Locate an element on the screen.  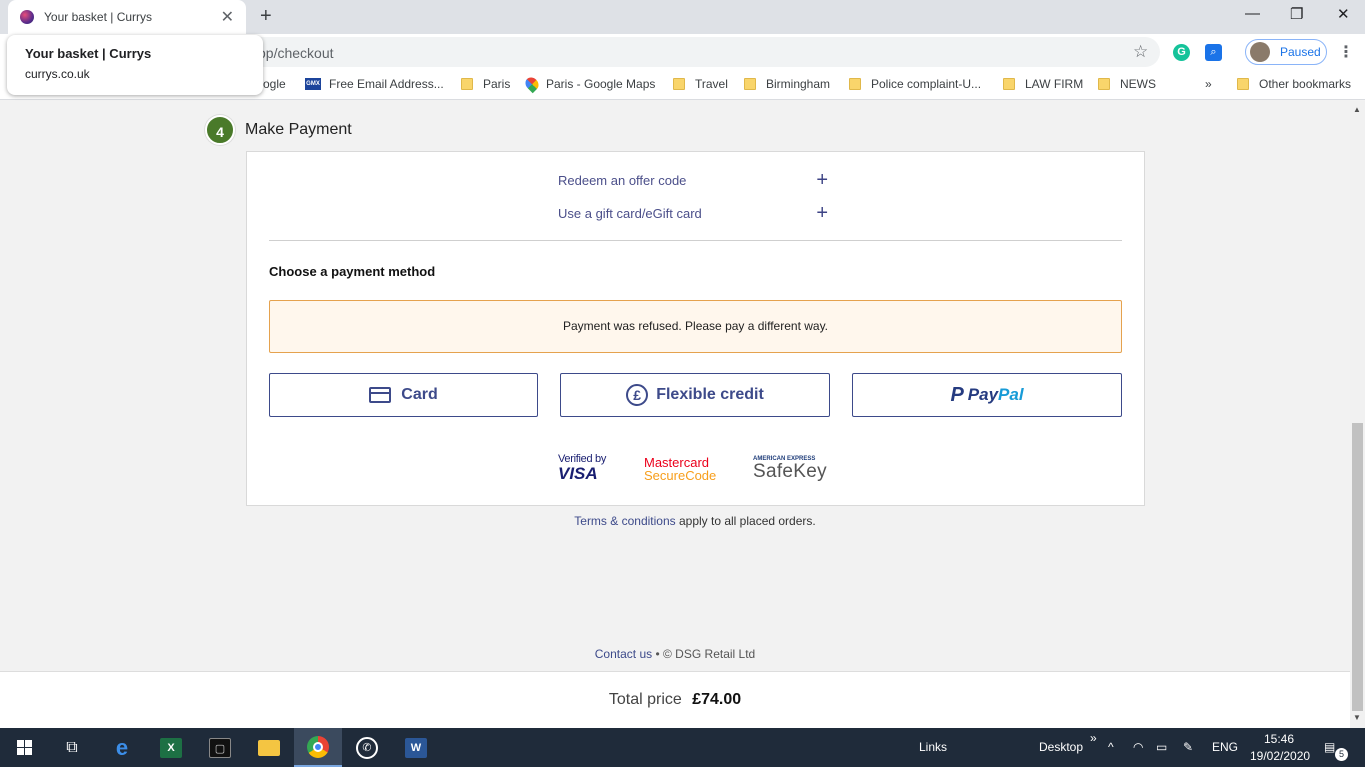
divider is located at coordinates (695, 240).